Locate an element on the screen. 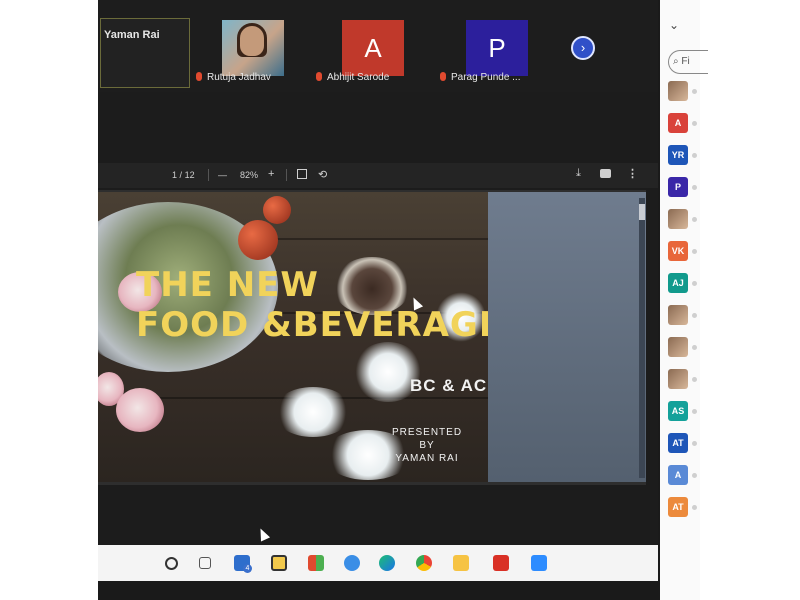 The width and height of the screenshot is (800, 600). rotate-icon: ⟲ is located at coordinates (322, 174).